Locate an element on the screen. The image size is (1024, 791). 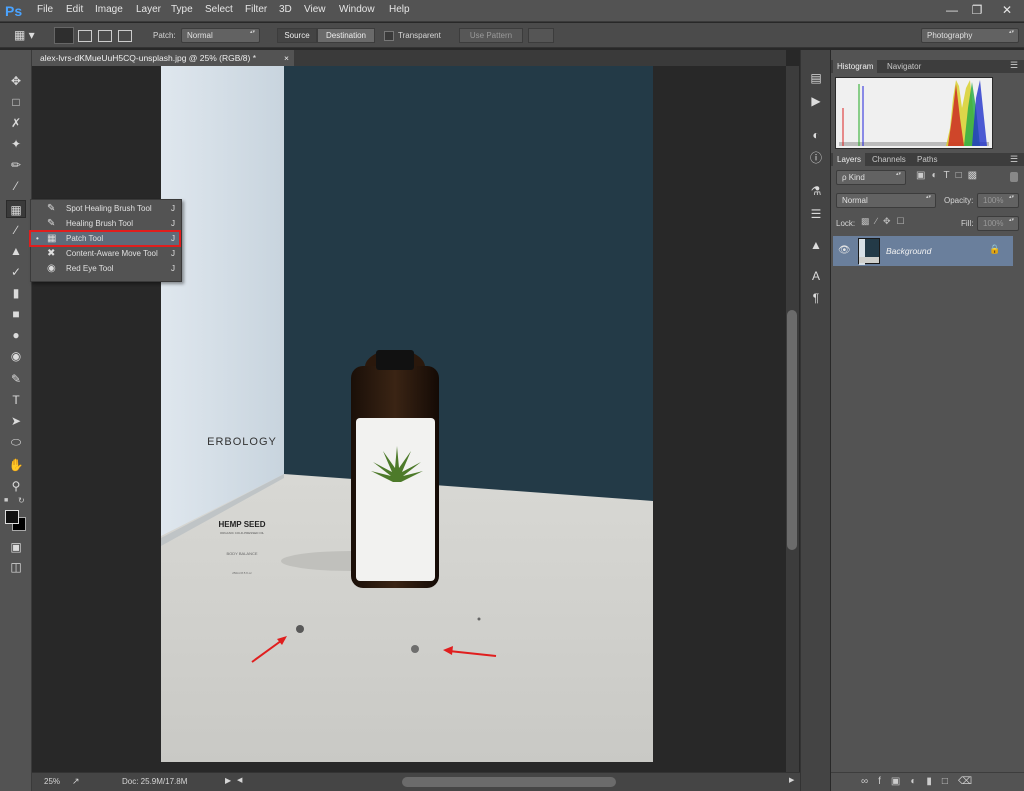
filter-toggle is located at coordinates (1014, 177).